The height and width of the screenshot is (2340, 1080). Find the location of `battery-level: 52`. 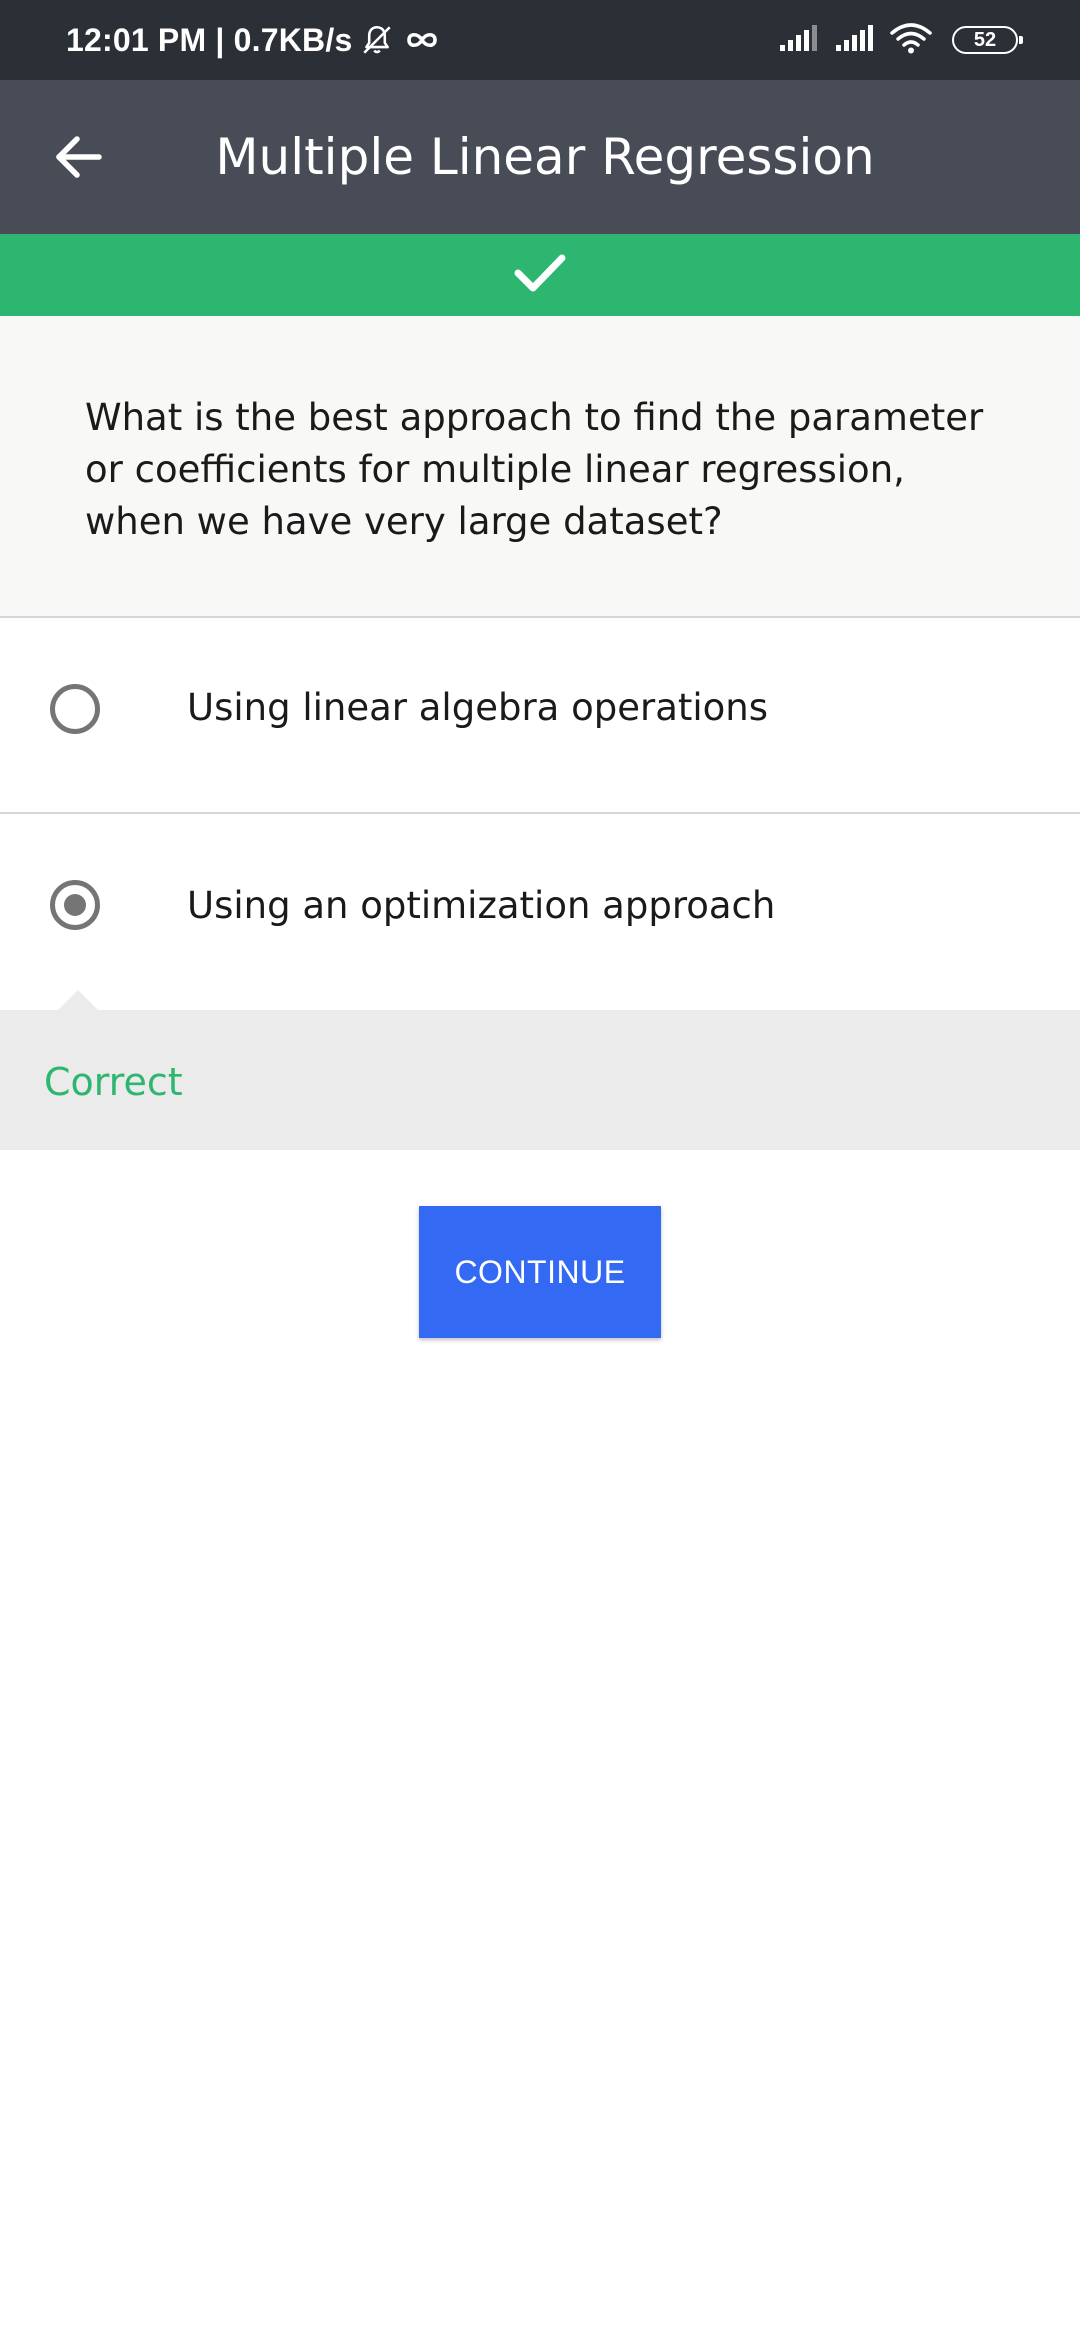

battery-level: 52 is located at coordinates (985, 39).